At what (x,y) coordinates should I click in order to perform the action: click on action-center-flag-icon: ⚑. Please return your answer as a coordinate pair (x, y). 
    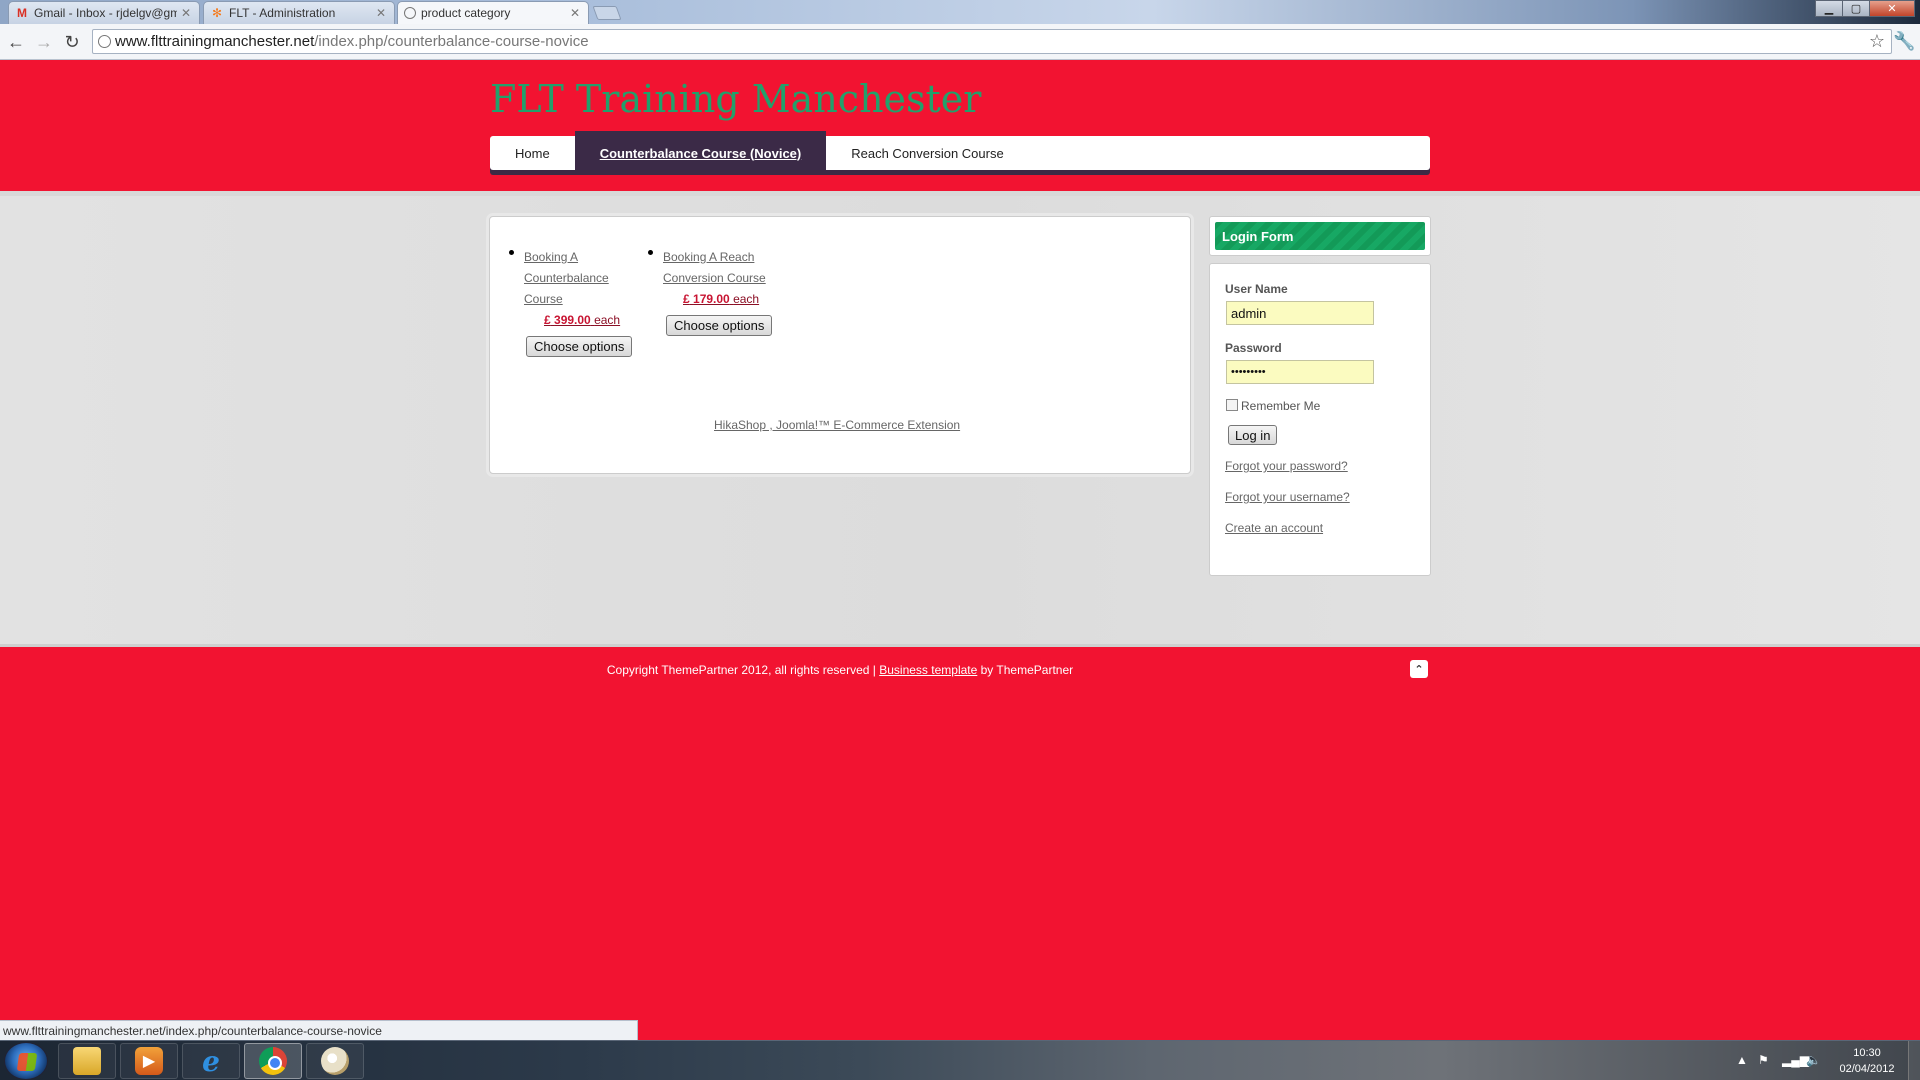
    Looking at the image, I should click on (1763, 1060).